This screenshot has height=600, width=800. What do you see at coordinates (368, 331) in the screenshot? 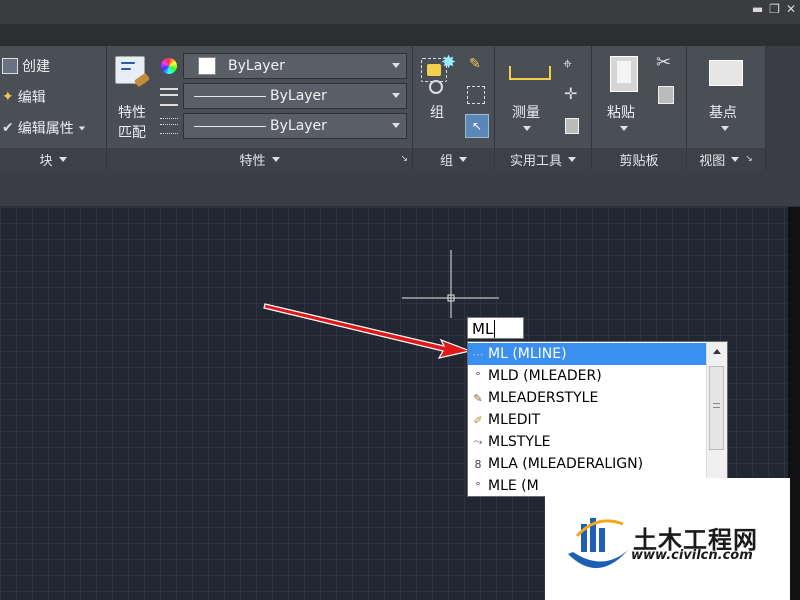
I see `annotation-arrow` at bounding box center [368, 331].